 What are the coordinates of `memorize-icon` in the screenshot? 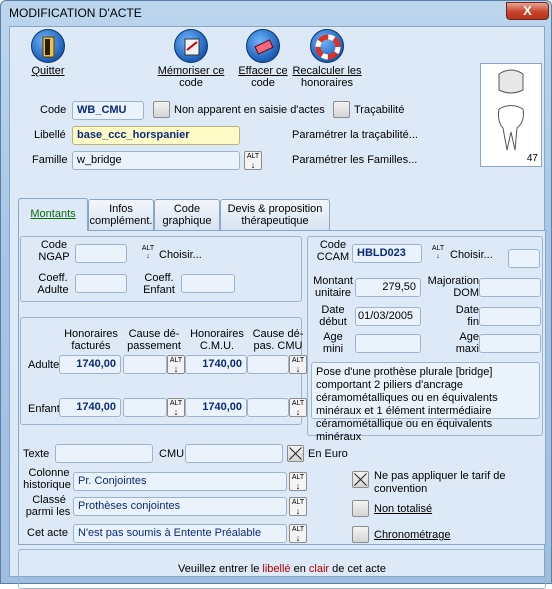 It's located at (191, 46).